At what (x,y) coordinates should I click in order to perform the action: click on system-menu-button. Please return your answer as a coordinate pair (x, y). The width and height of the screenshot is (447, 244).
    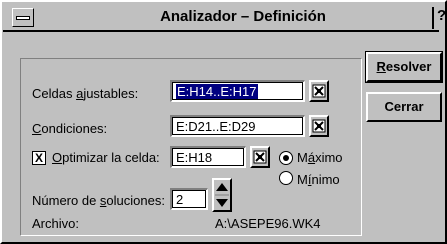
    Looking at the image, I should click on (23, 17).